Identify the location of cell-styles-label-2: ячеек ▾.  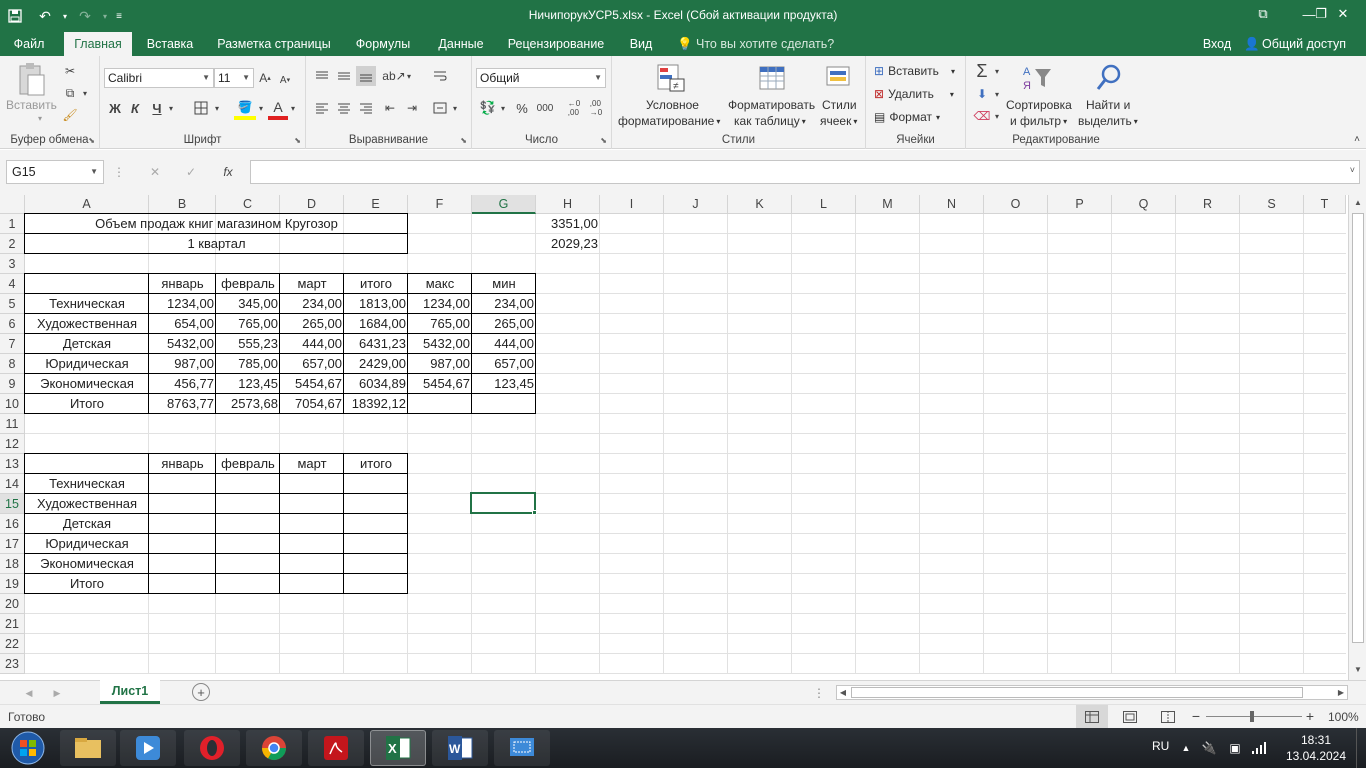
(838, 121).